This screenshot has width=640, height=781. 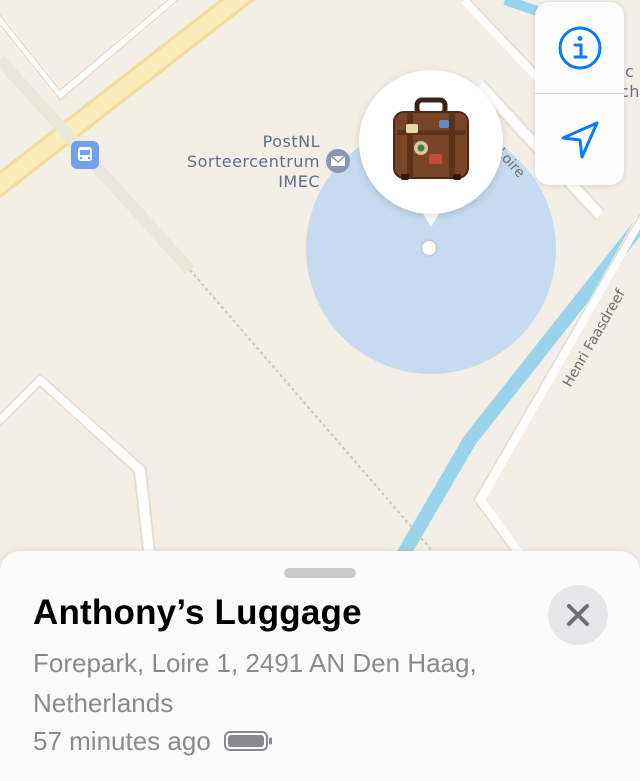 I want to click on sheet-grabber, so click(x=320, y=573).